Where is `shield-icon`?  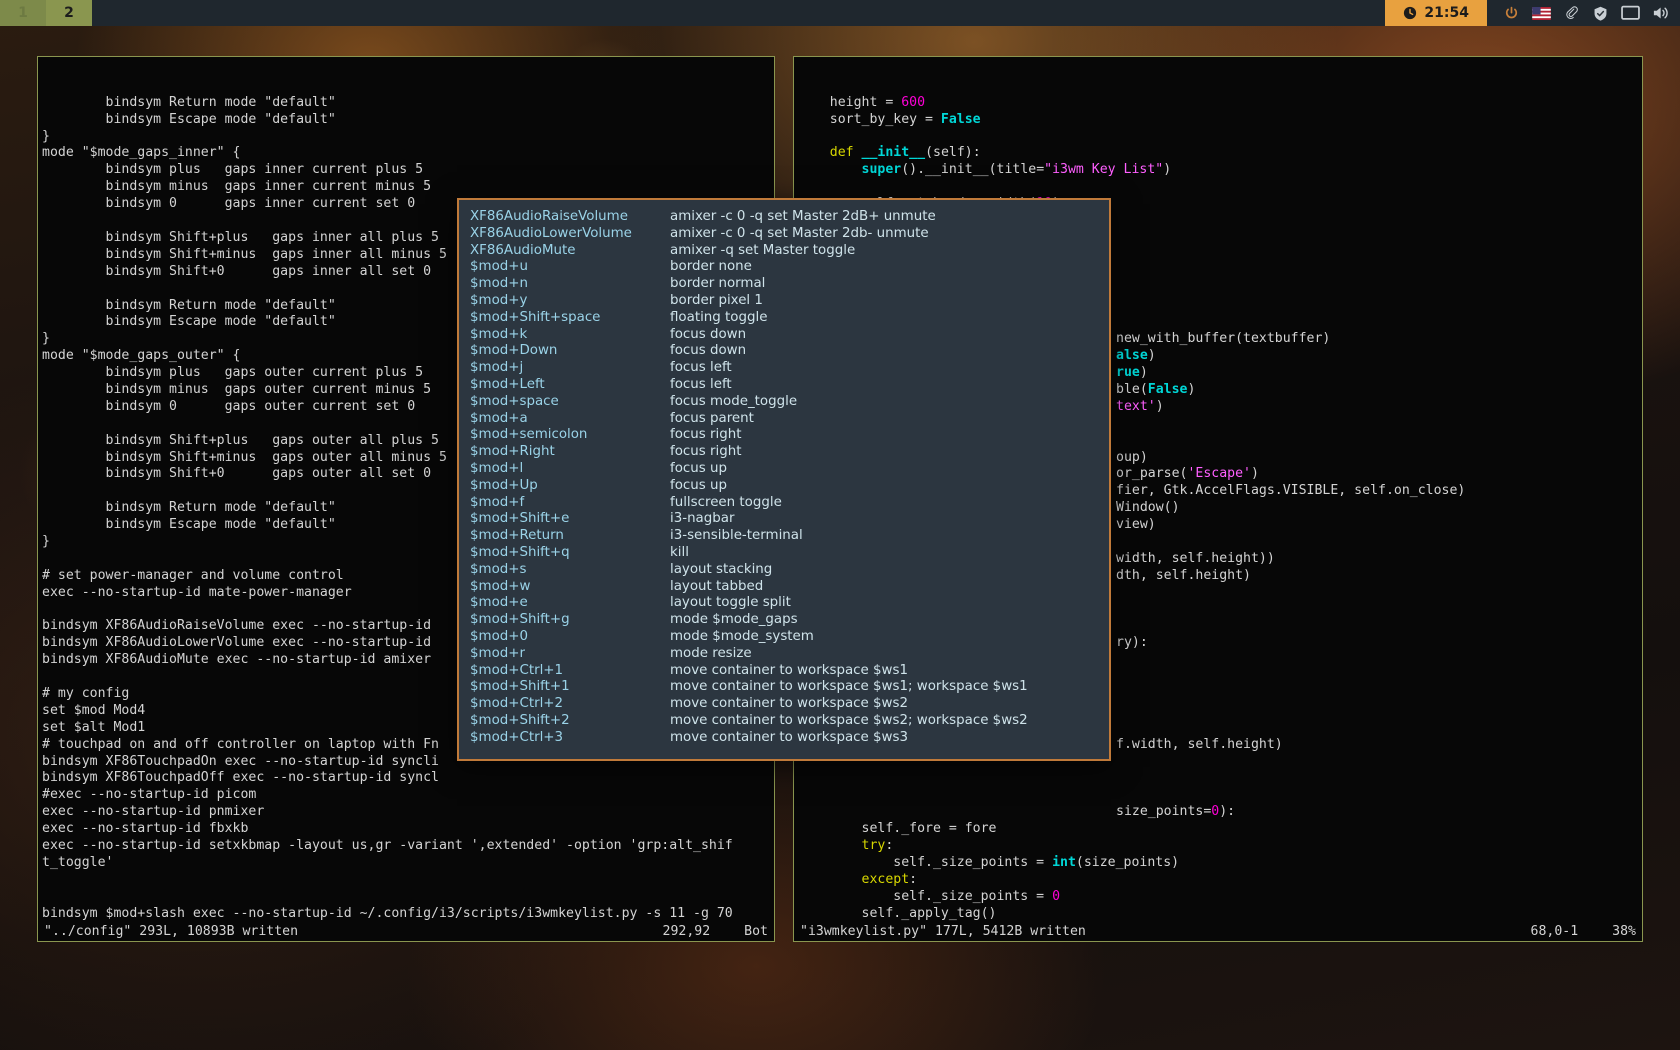 shield-icon is located at coordinates (1600, 13).